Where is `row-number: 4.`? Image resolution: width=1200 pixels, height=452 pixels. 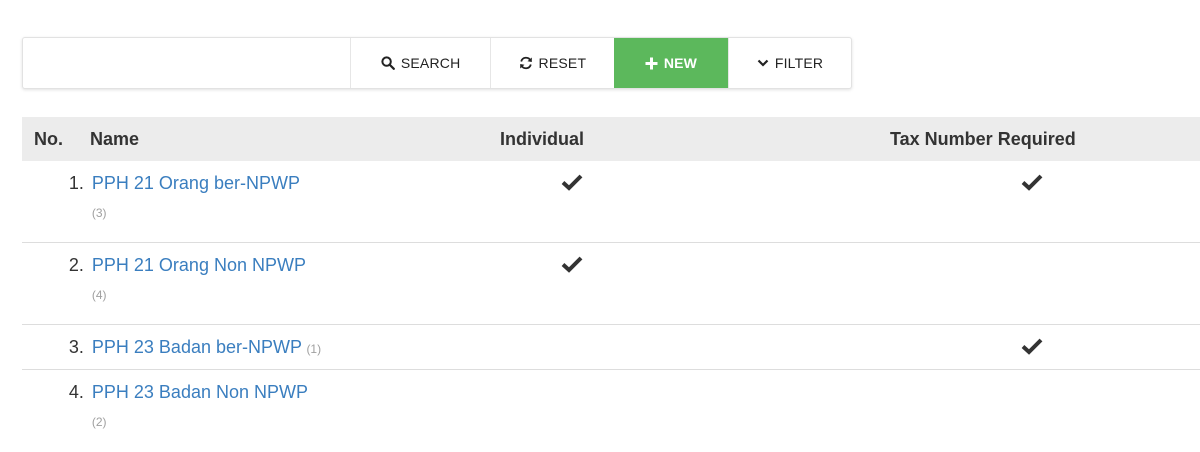 row-number: 4. is located at coordinates (76, 392).